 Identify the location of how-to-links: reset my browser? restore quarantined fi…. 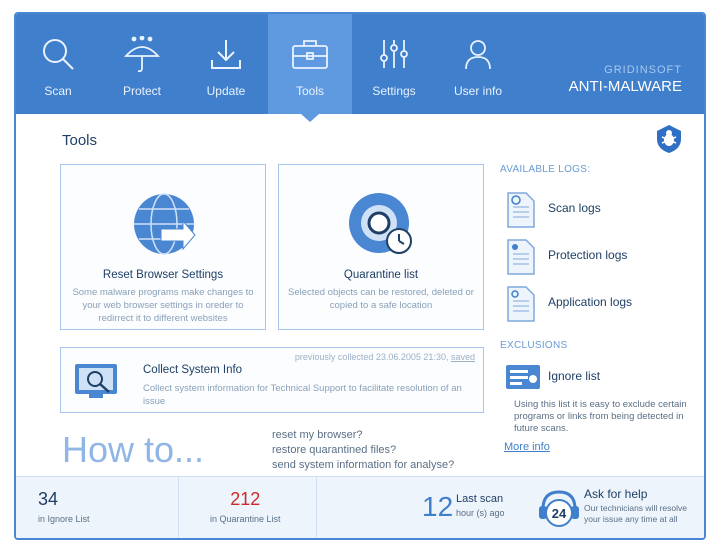
(363, 450).